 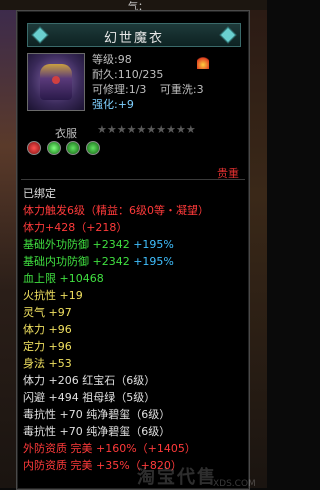 I want to click on divider, so click(x=133, y=179).